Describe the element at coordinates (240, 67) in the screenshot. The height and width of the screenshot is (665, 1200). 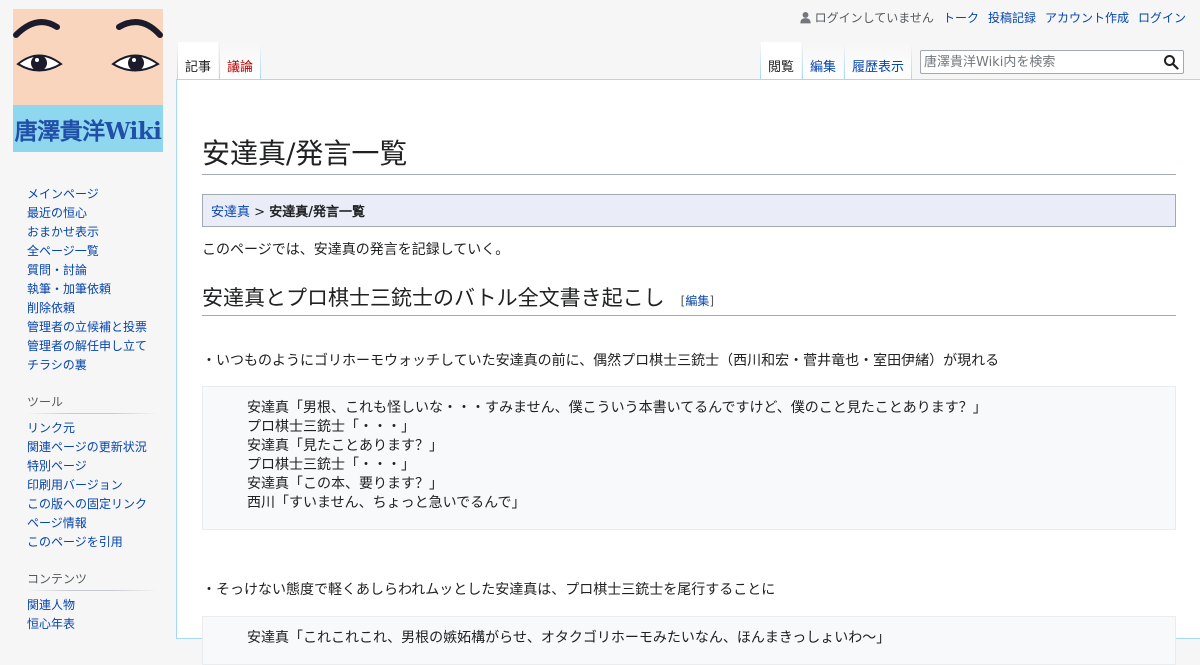
I see `tab-talk-label: 議論` at that location.